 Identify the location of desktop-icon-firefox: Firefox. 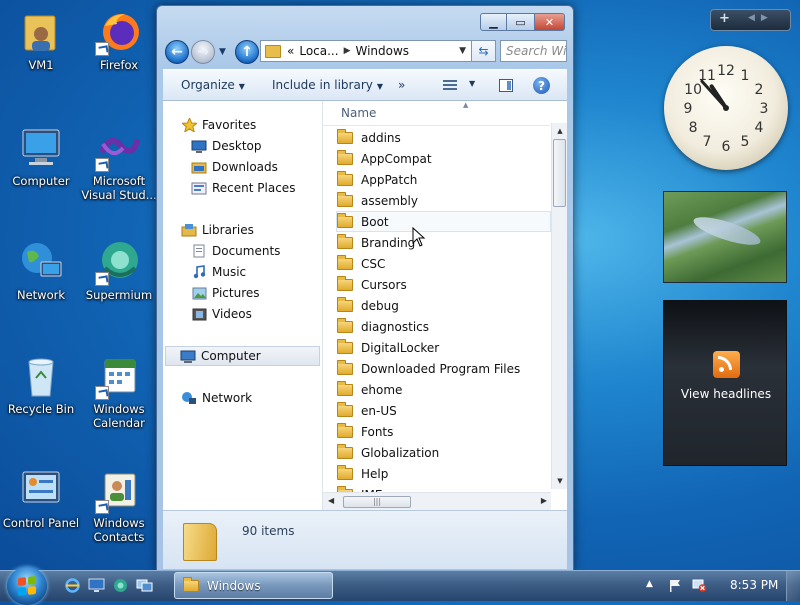
(119, 40).